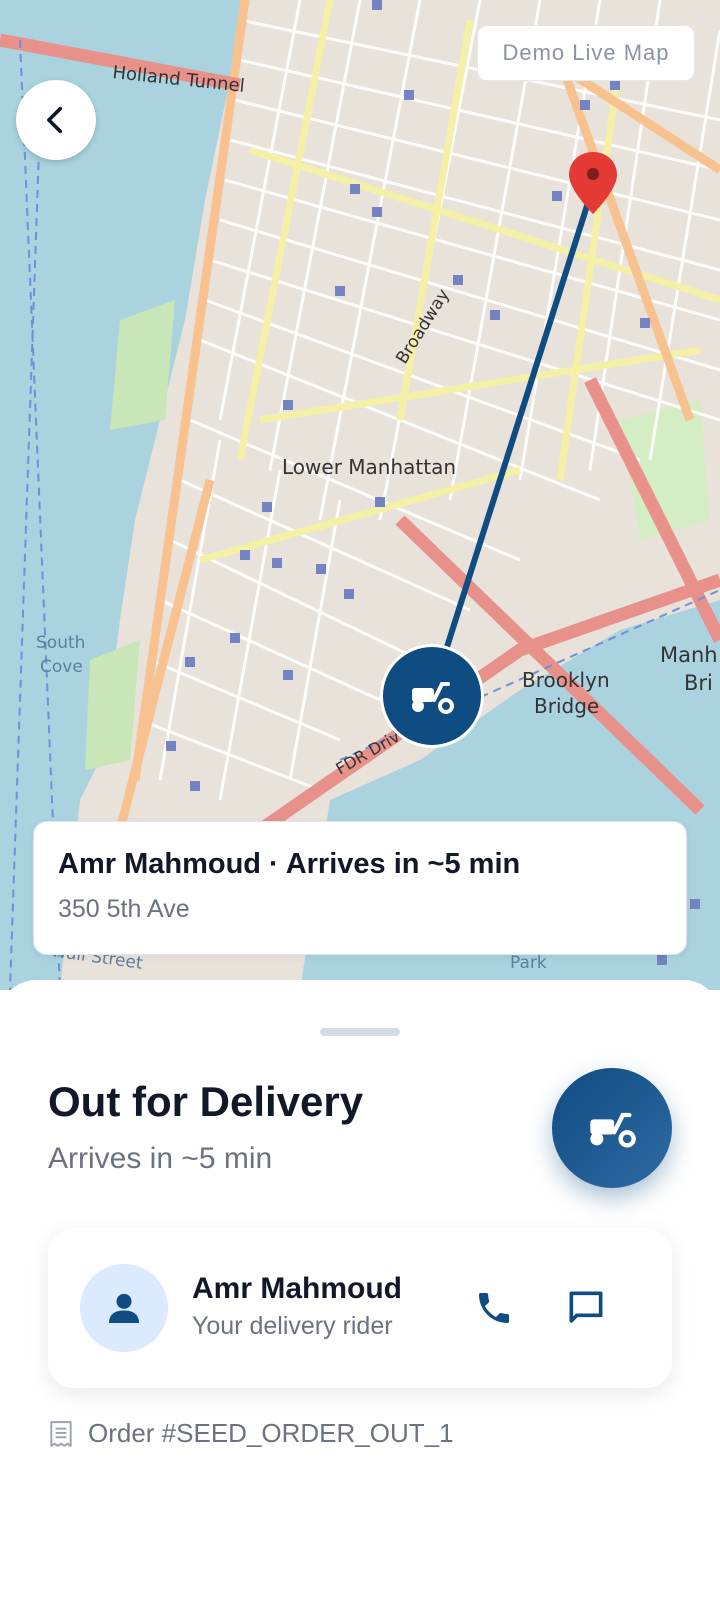  I want to click on map-label-bridge: Bridge, so click(566, 706).